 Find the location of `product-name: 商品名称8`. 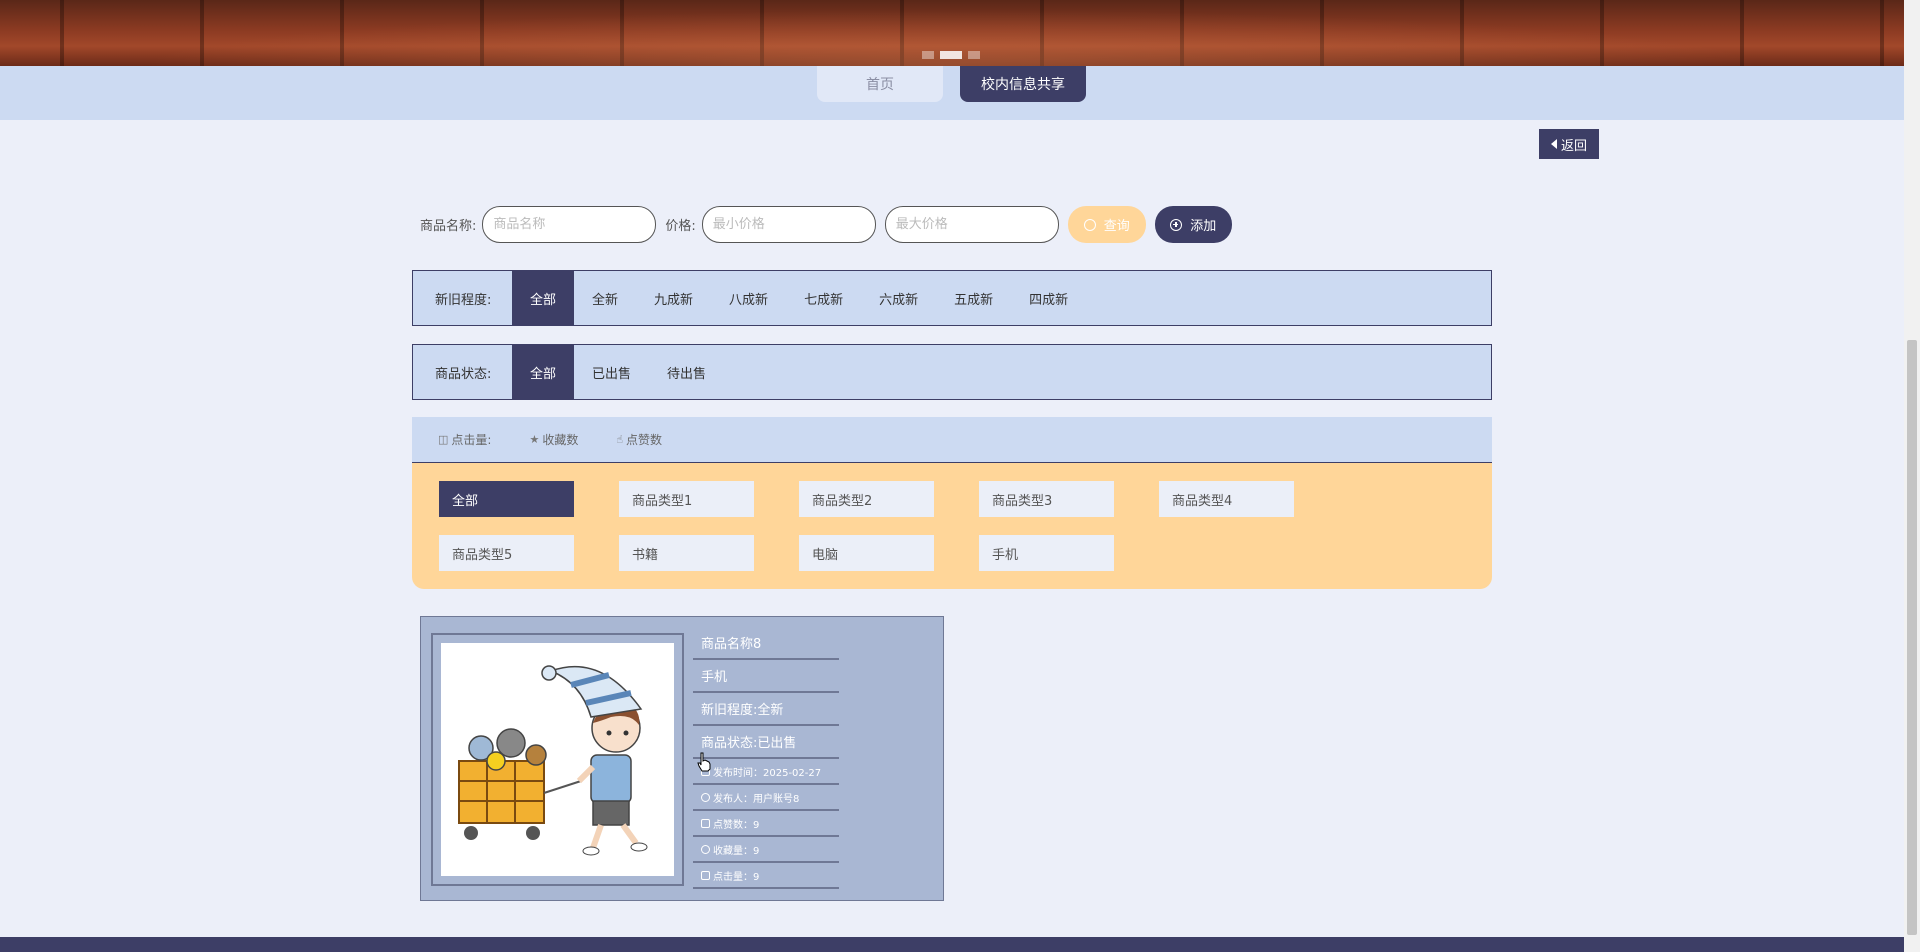

product-name: 商品名称8 is located at coordinates (766, 643).